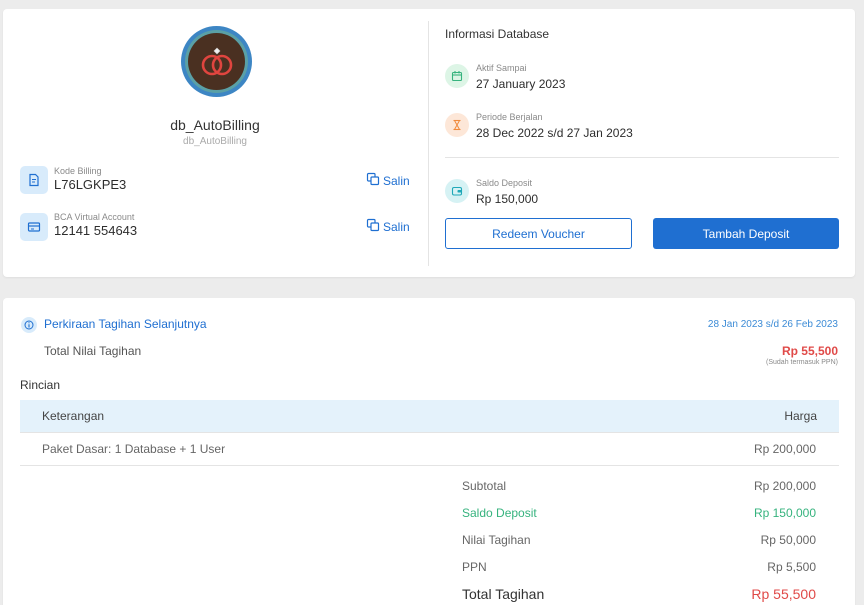  Describe the element at coordinates (538, 233) in the screenshot. I see `redeem-voucher-button: Redeem Voucher` at that location.